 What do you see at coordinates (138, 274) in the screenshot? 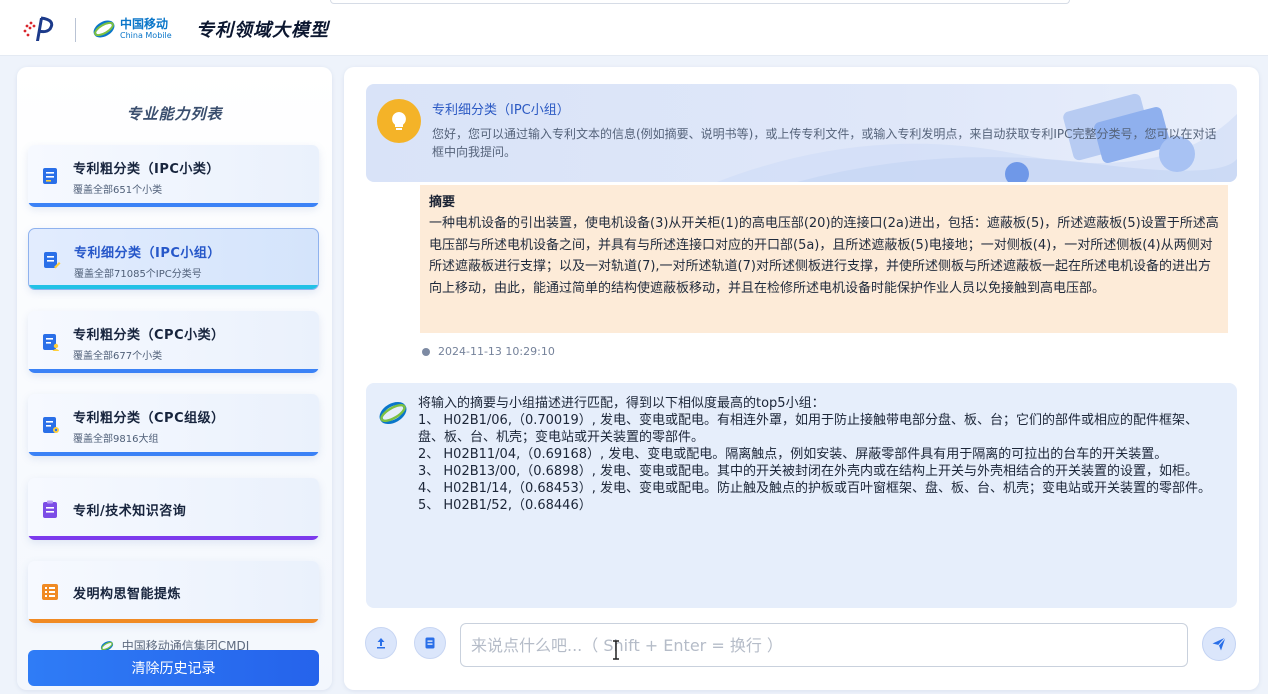
I see `sidebar-item-sub: 覆盖全部71085个IPC分类号` at bounding box center [138, 274].